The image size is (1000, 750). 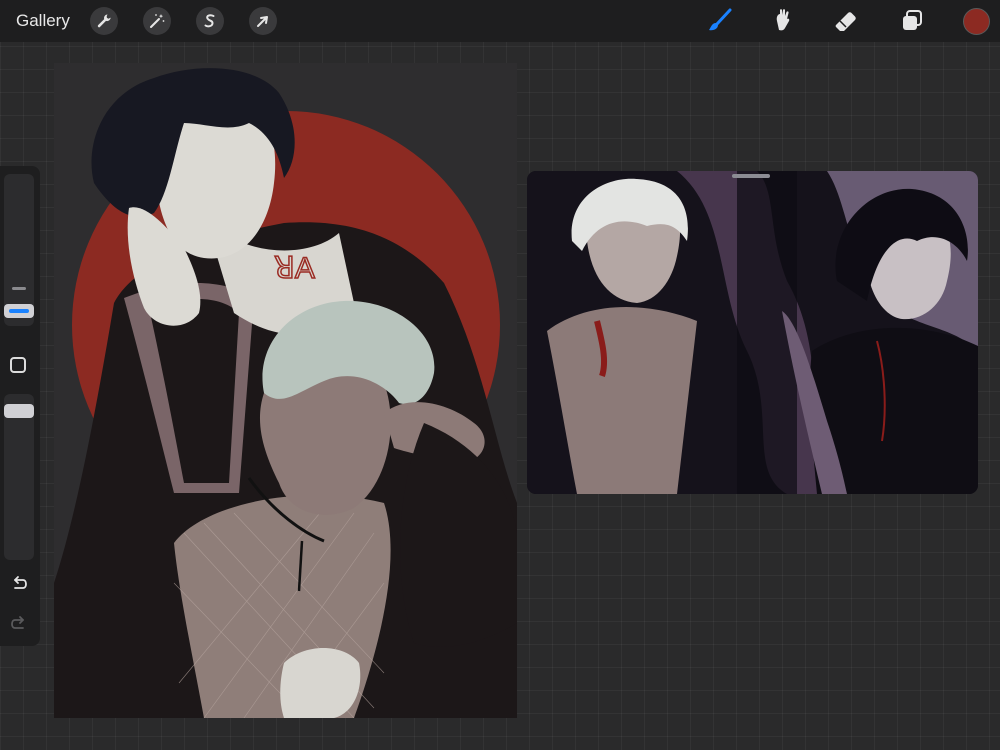 I want to click on back-figure-lower-hand, so click(x=320, y=683).